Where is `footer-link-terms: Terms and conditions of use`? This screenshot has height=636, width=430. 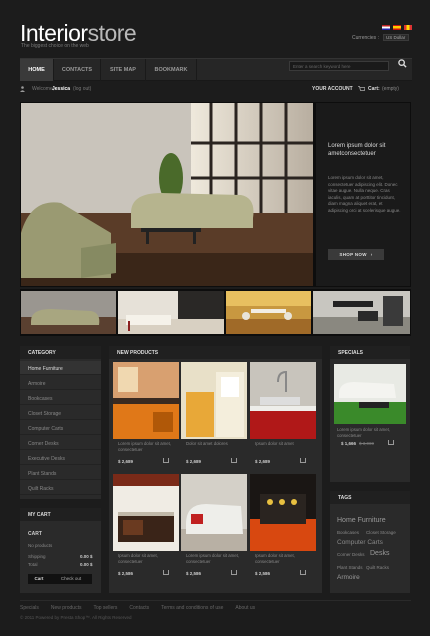
footer-link-terms: Terms and conditions of use is located at coordinates (192, 608).